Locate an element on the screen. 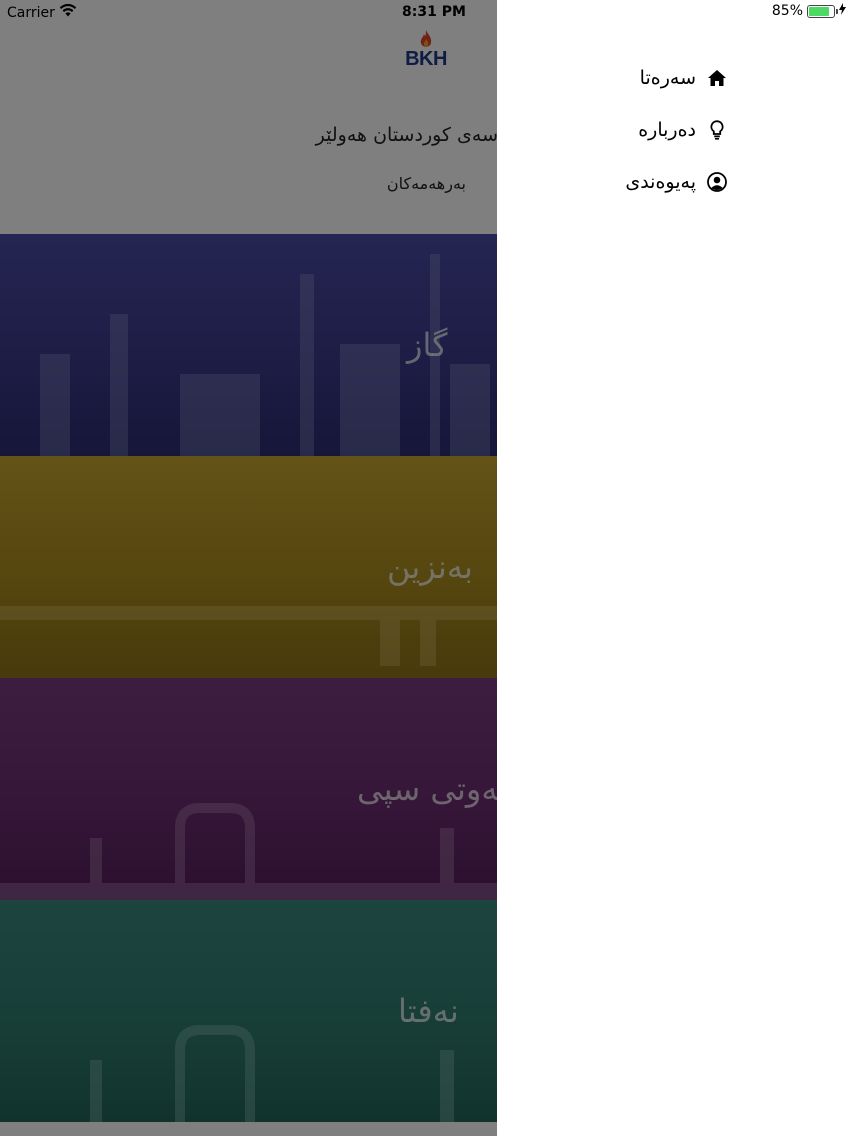  menu-item-label: دەربارە is located at coordinates (667, 130).